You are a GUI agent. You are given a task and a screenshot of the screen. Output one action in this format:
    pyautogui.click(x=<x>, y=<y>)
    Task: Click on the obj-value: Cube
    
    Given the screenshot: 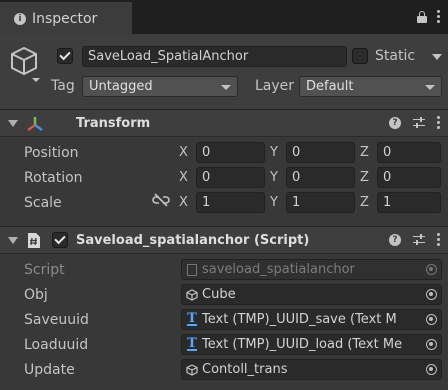 What is the action you would take?
    pyautogui.click(x=219, y=294)
    